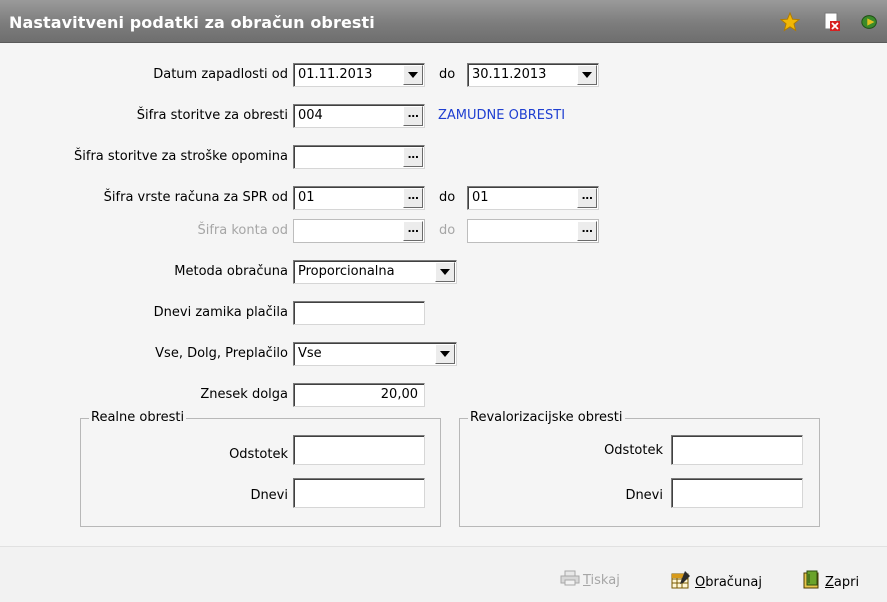  I want to click on sifra-storitve-description: ZAMUDNE OBRESTI, so click(502, 115).